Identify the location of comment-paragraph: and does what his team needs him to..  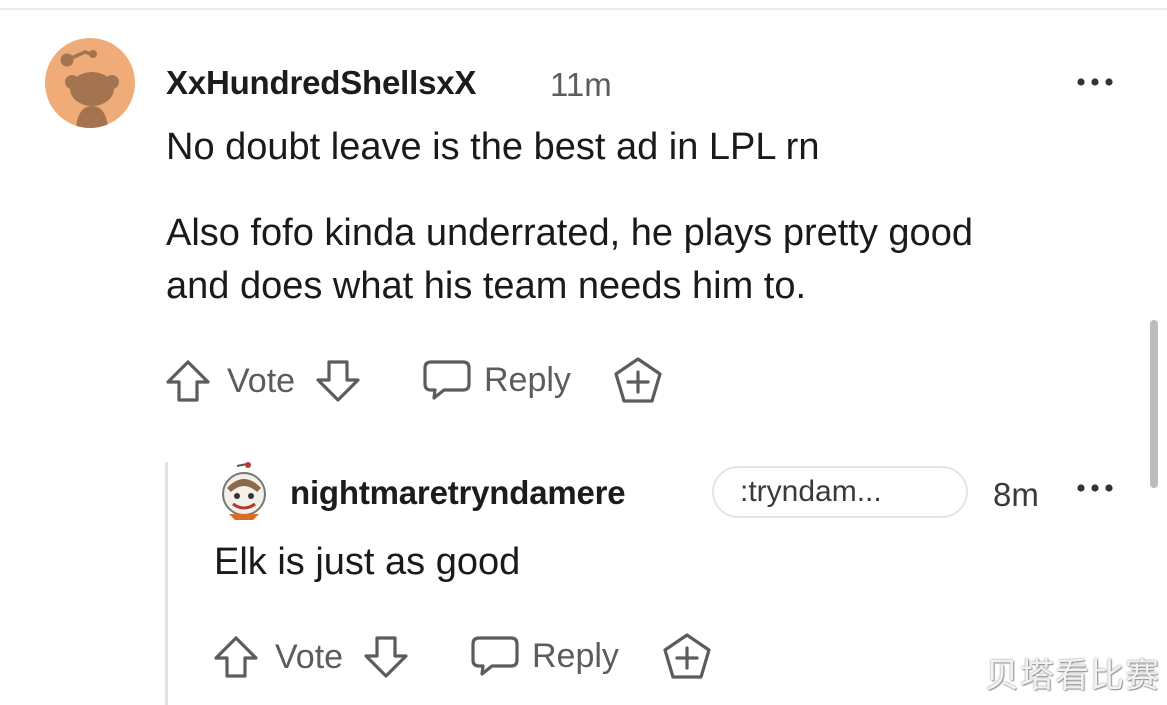
(486, 286).